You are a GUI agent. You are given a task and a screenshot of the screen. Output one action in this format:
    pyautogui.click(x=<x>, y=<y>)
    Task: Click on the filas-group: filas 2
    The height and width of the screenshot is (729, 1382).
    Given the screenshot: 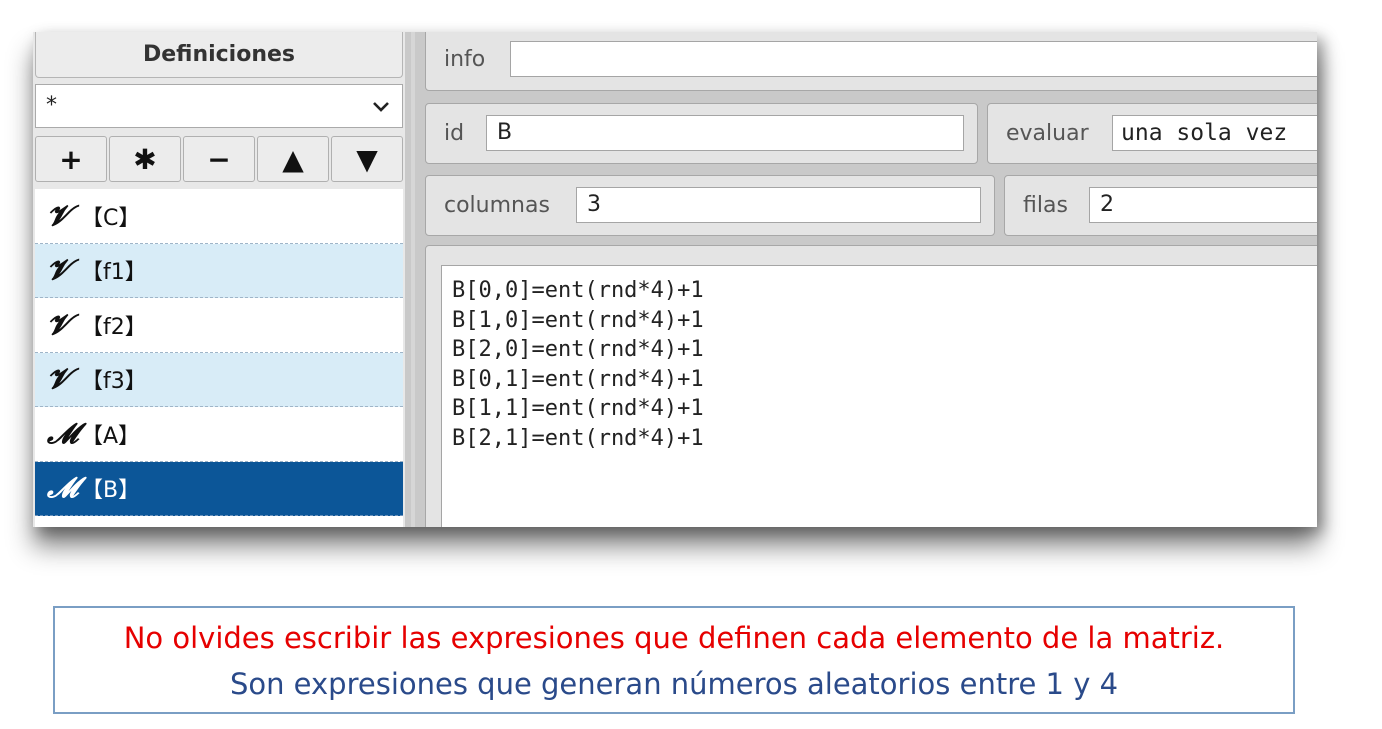 What is the action you would take?
    pyautogui.click(x=1160, y=205)
    